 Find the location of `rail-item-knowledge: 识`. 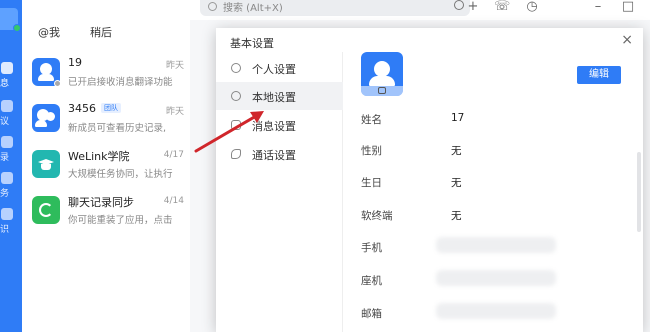

rail-item-knowledge: 识 is located at coordinates (11, 221).